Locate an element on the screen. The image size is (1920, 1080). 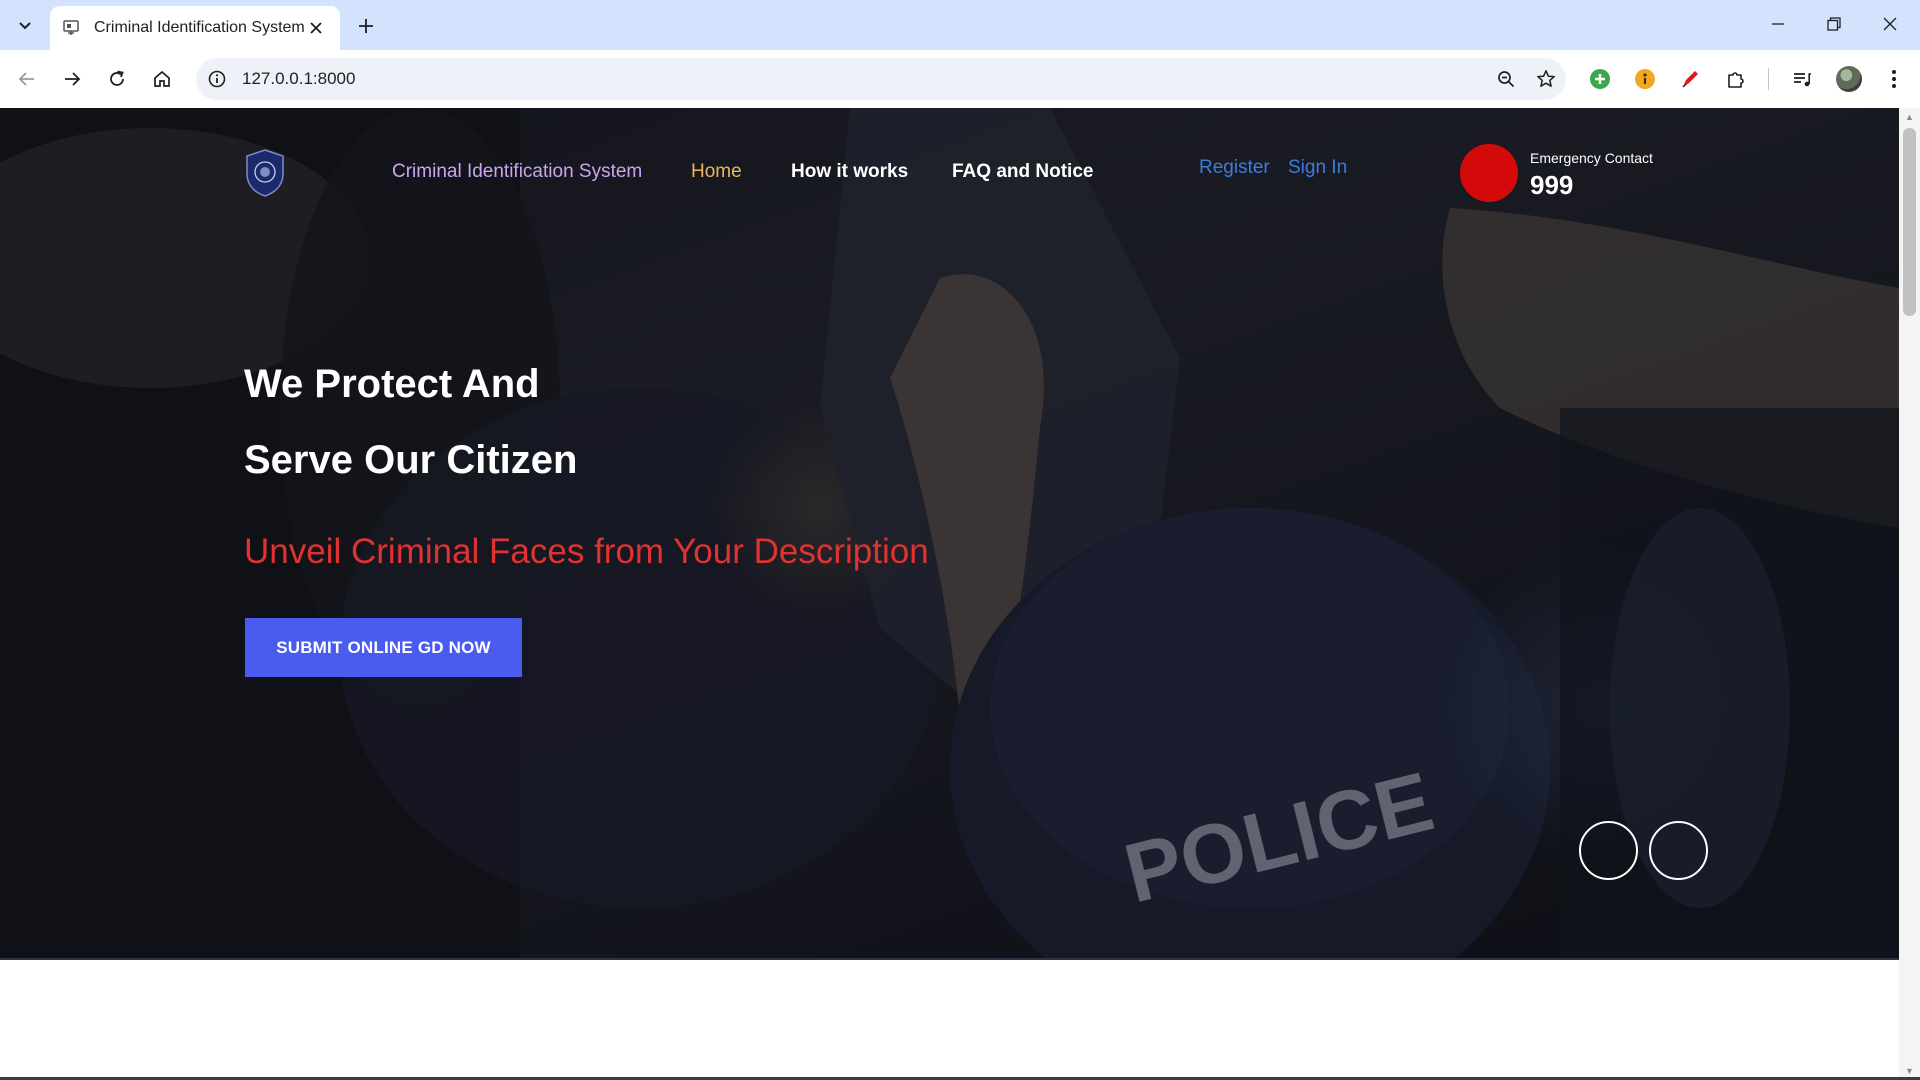
extension-yellow-icon is located at coordinates (1645, 79).